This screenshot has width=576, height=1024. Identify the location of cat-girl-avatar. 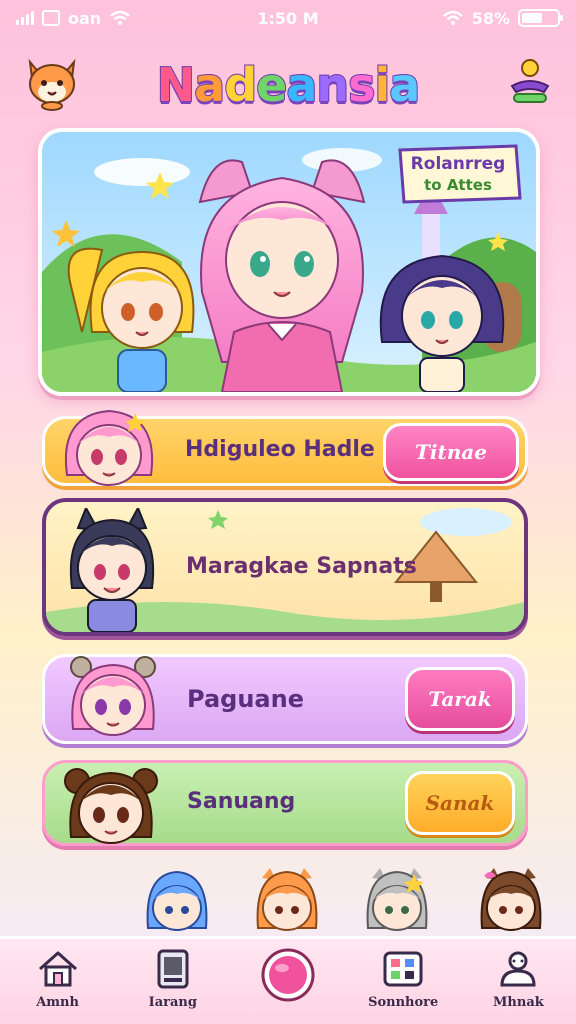
(112, 570).